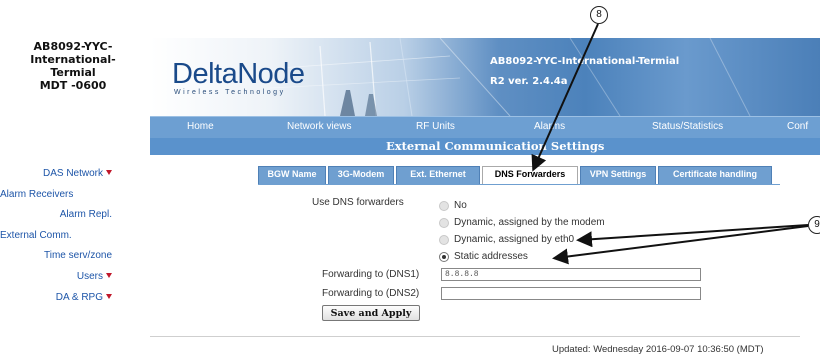  What do you see at coordinates (692, 236) in the screenshot?
I see `callout-9-arrow-eth0` at bounding box center [692, 236].